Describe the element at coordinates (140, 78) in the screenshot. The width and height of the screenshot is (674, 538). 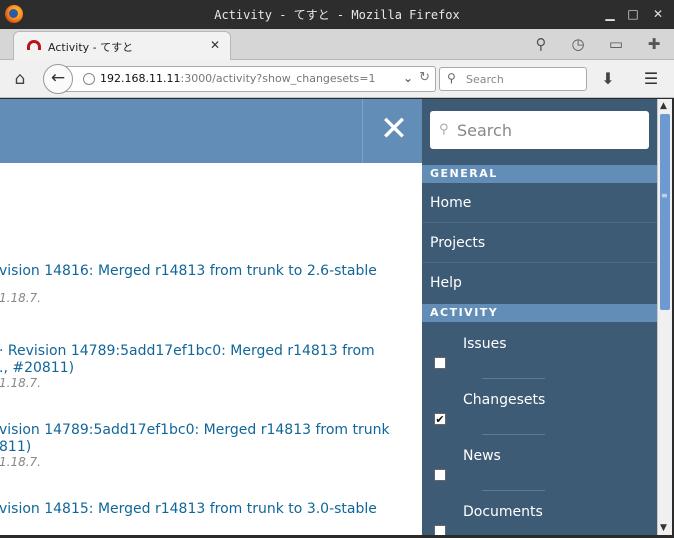
I see `url-host: 192.168.11.11` at that location.